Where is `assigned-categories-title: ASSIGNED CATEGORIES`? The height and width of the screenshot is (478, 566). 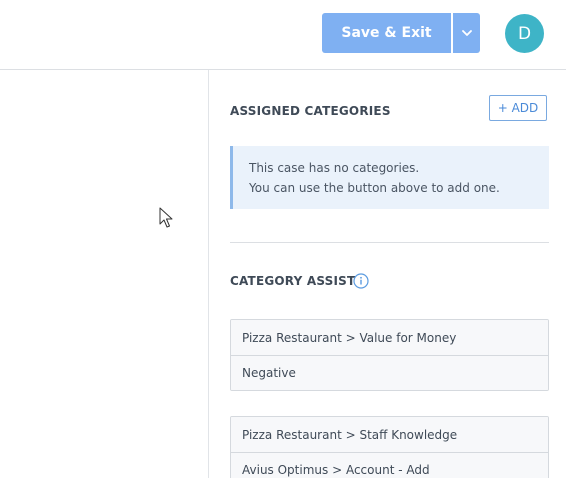 assigned-categories-title: ASSIGNED CATEGORIES is located at coordinates (310, 111).